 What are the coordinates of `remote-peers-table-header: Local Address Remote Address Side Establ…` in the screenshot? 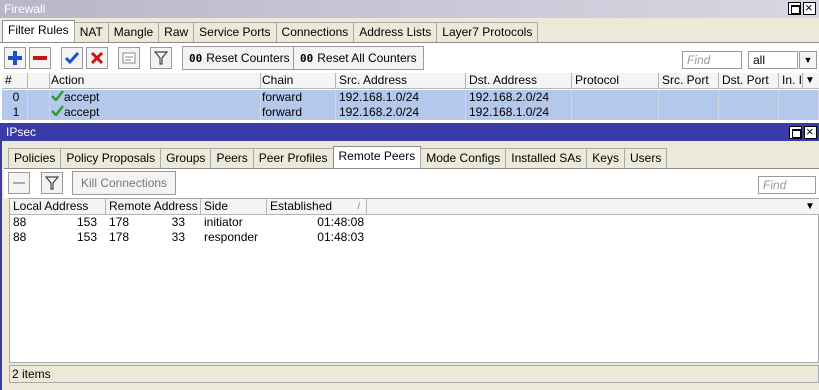 It's located at (414, 207).